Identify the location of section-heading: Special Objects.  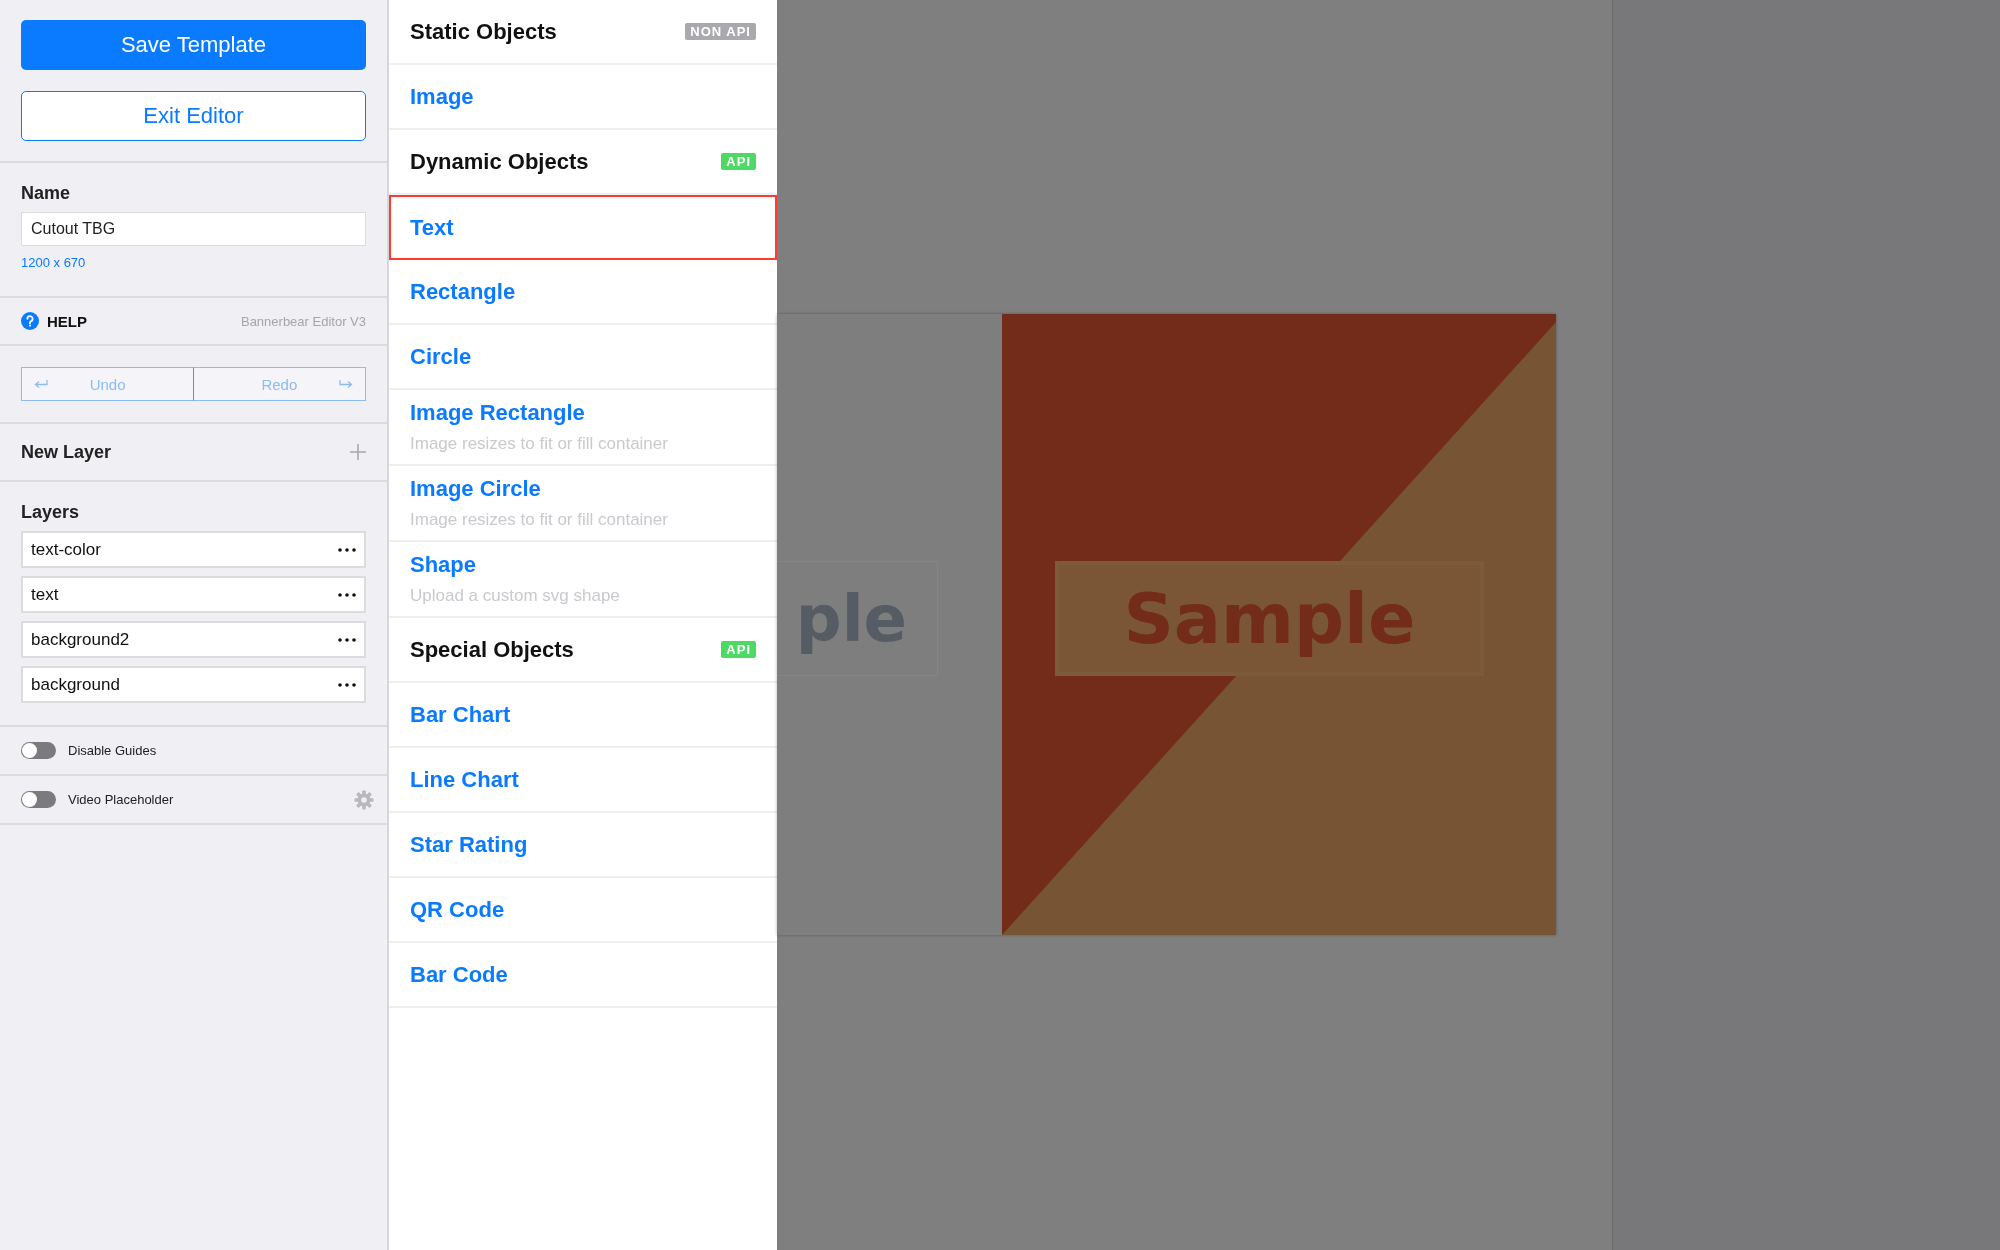
(492, 649).